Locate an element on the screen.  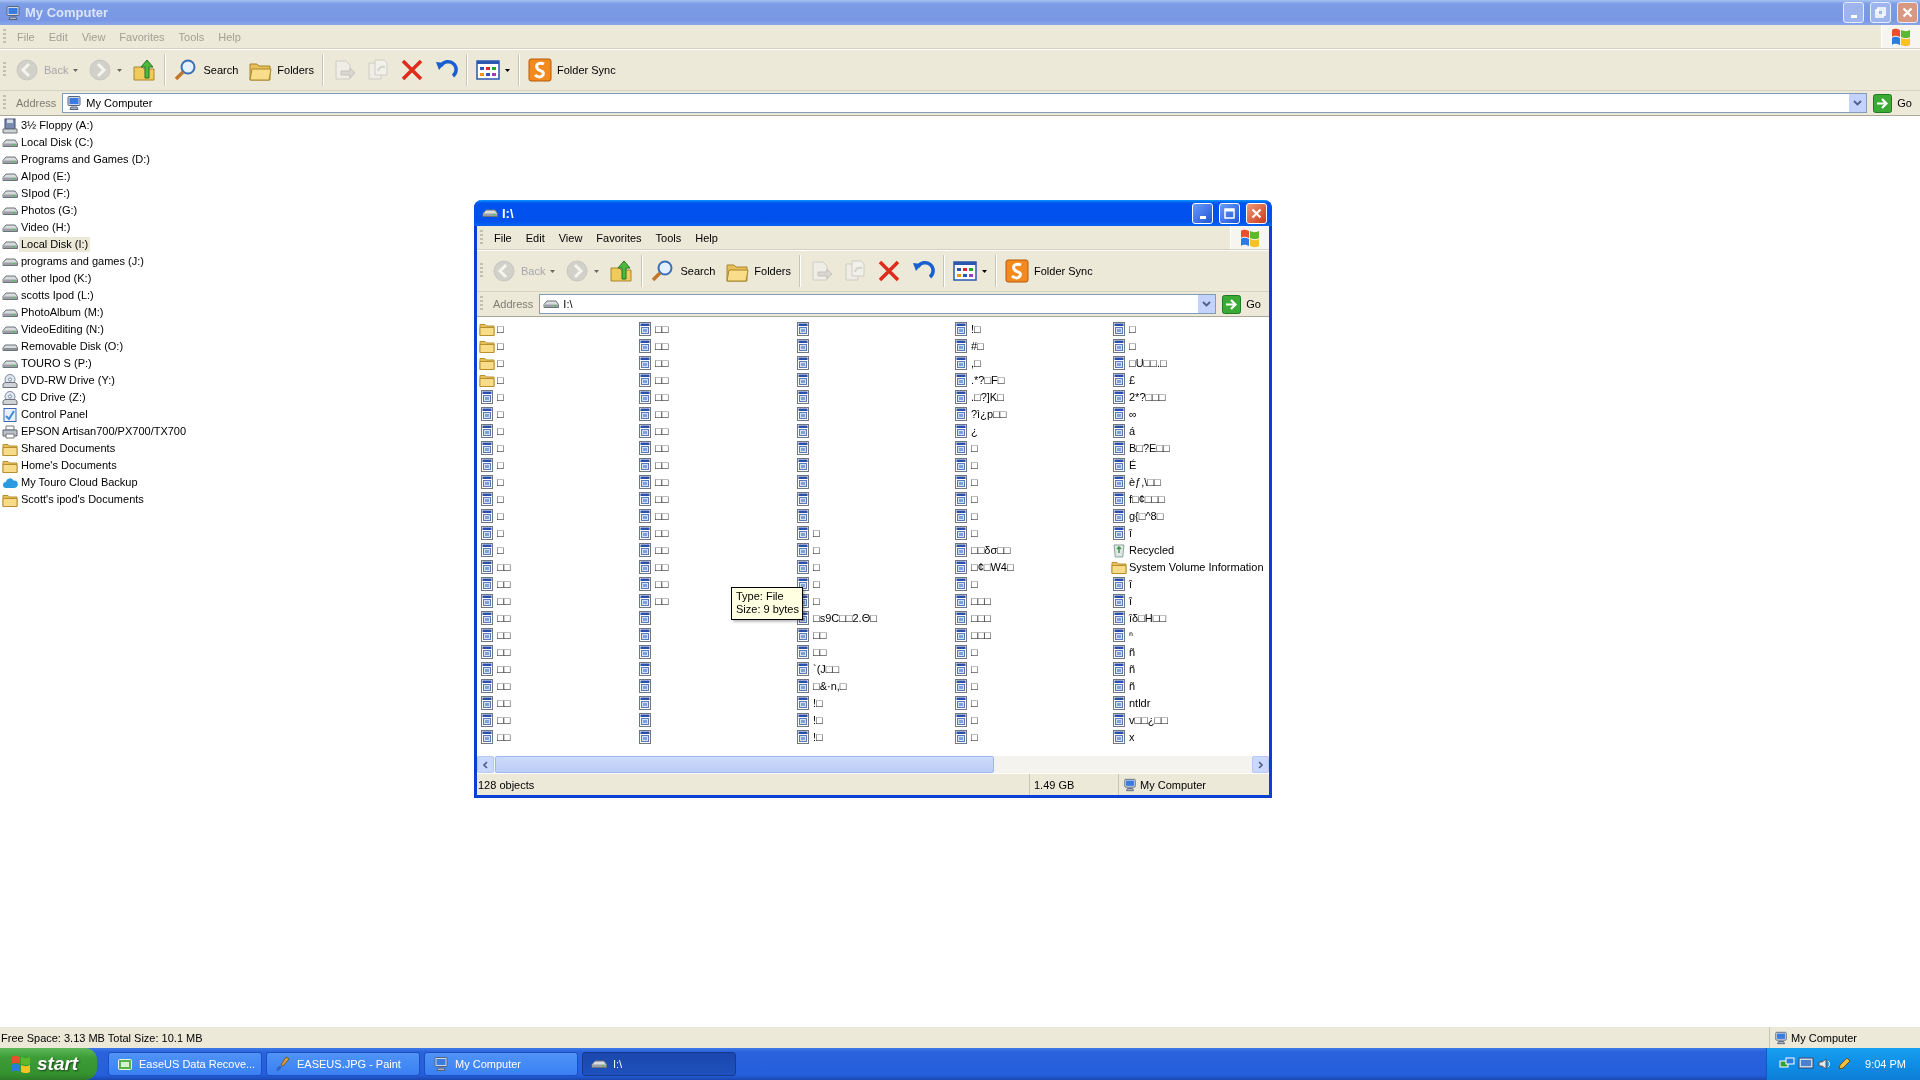
list-item: £ is located at coordinates (1123, 379).